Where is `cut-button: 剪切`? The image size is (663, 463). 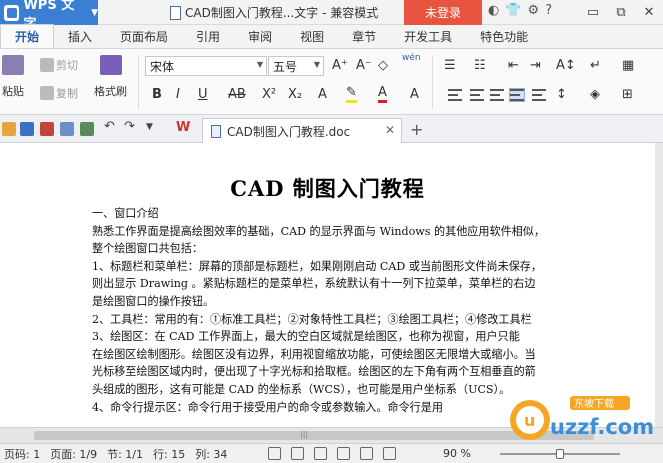 cut-button: 剪切 is located at coordinates (59, 65).